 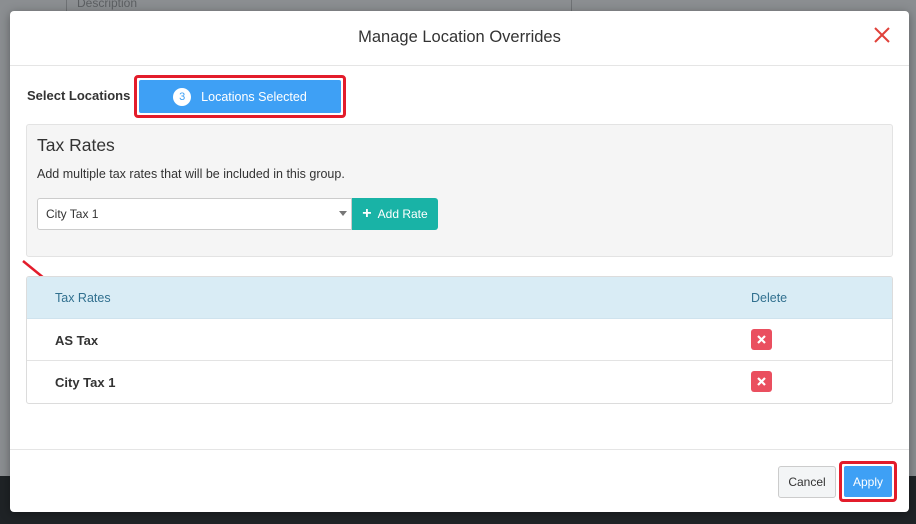 I want to click on highlight-box: 3 Locations Selected, so click(x=240, y=96).